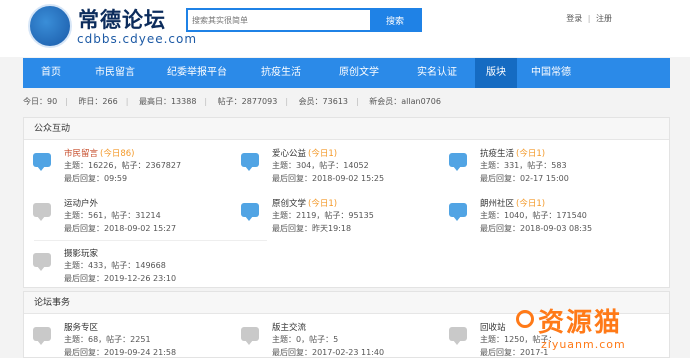 The image size is (690, 358). I want to click on forum-name: 爱心公益, so click(289, 154).